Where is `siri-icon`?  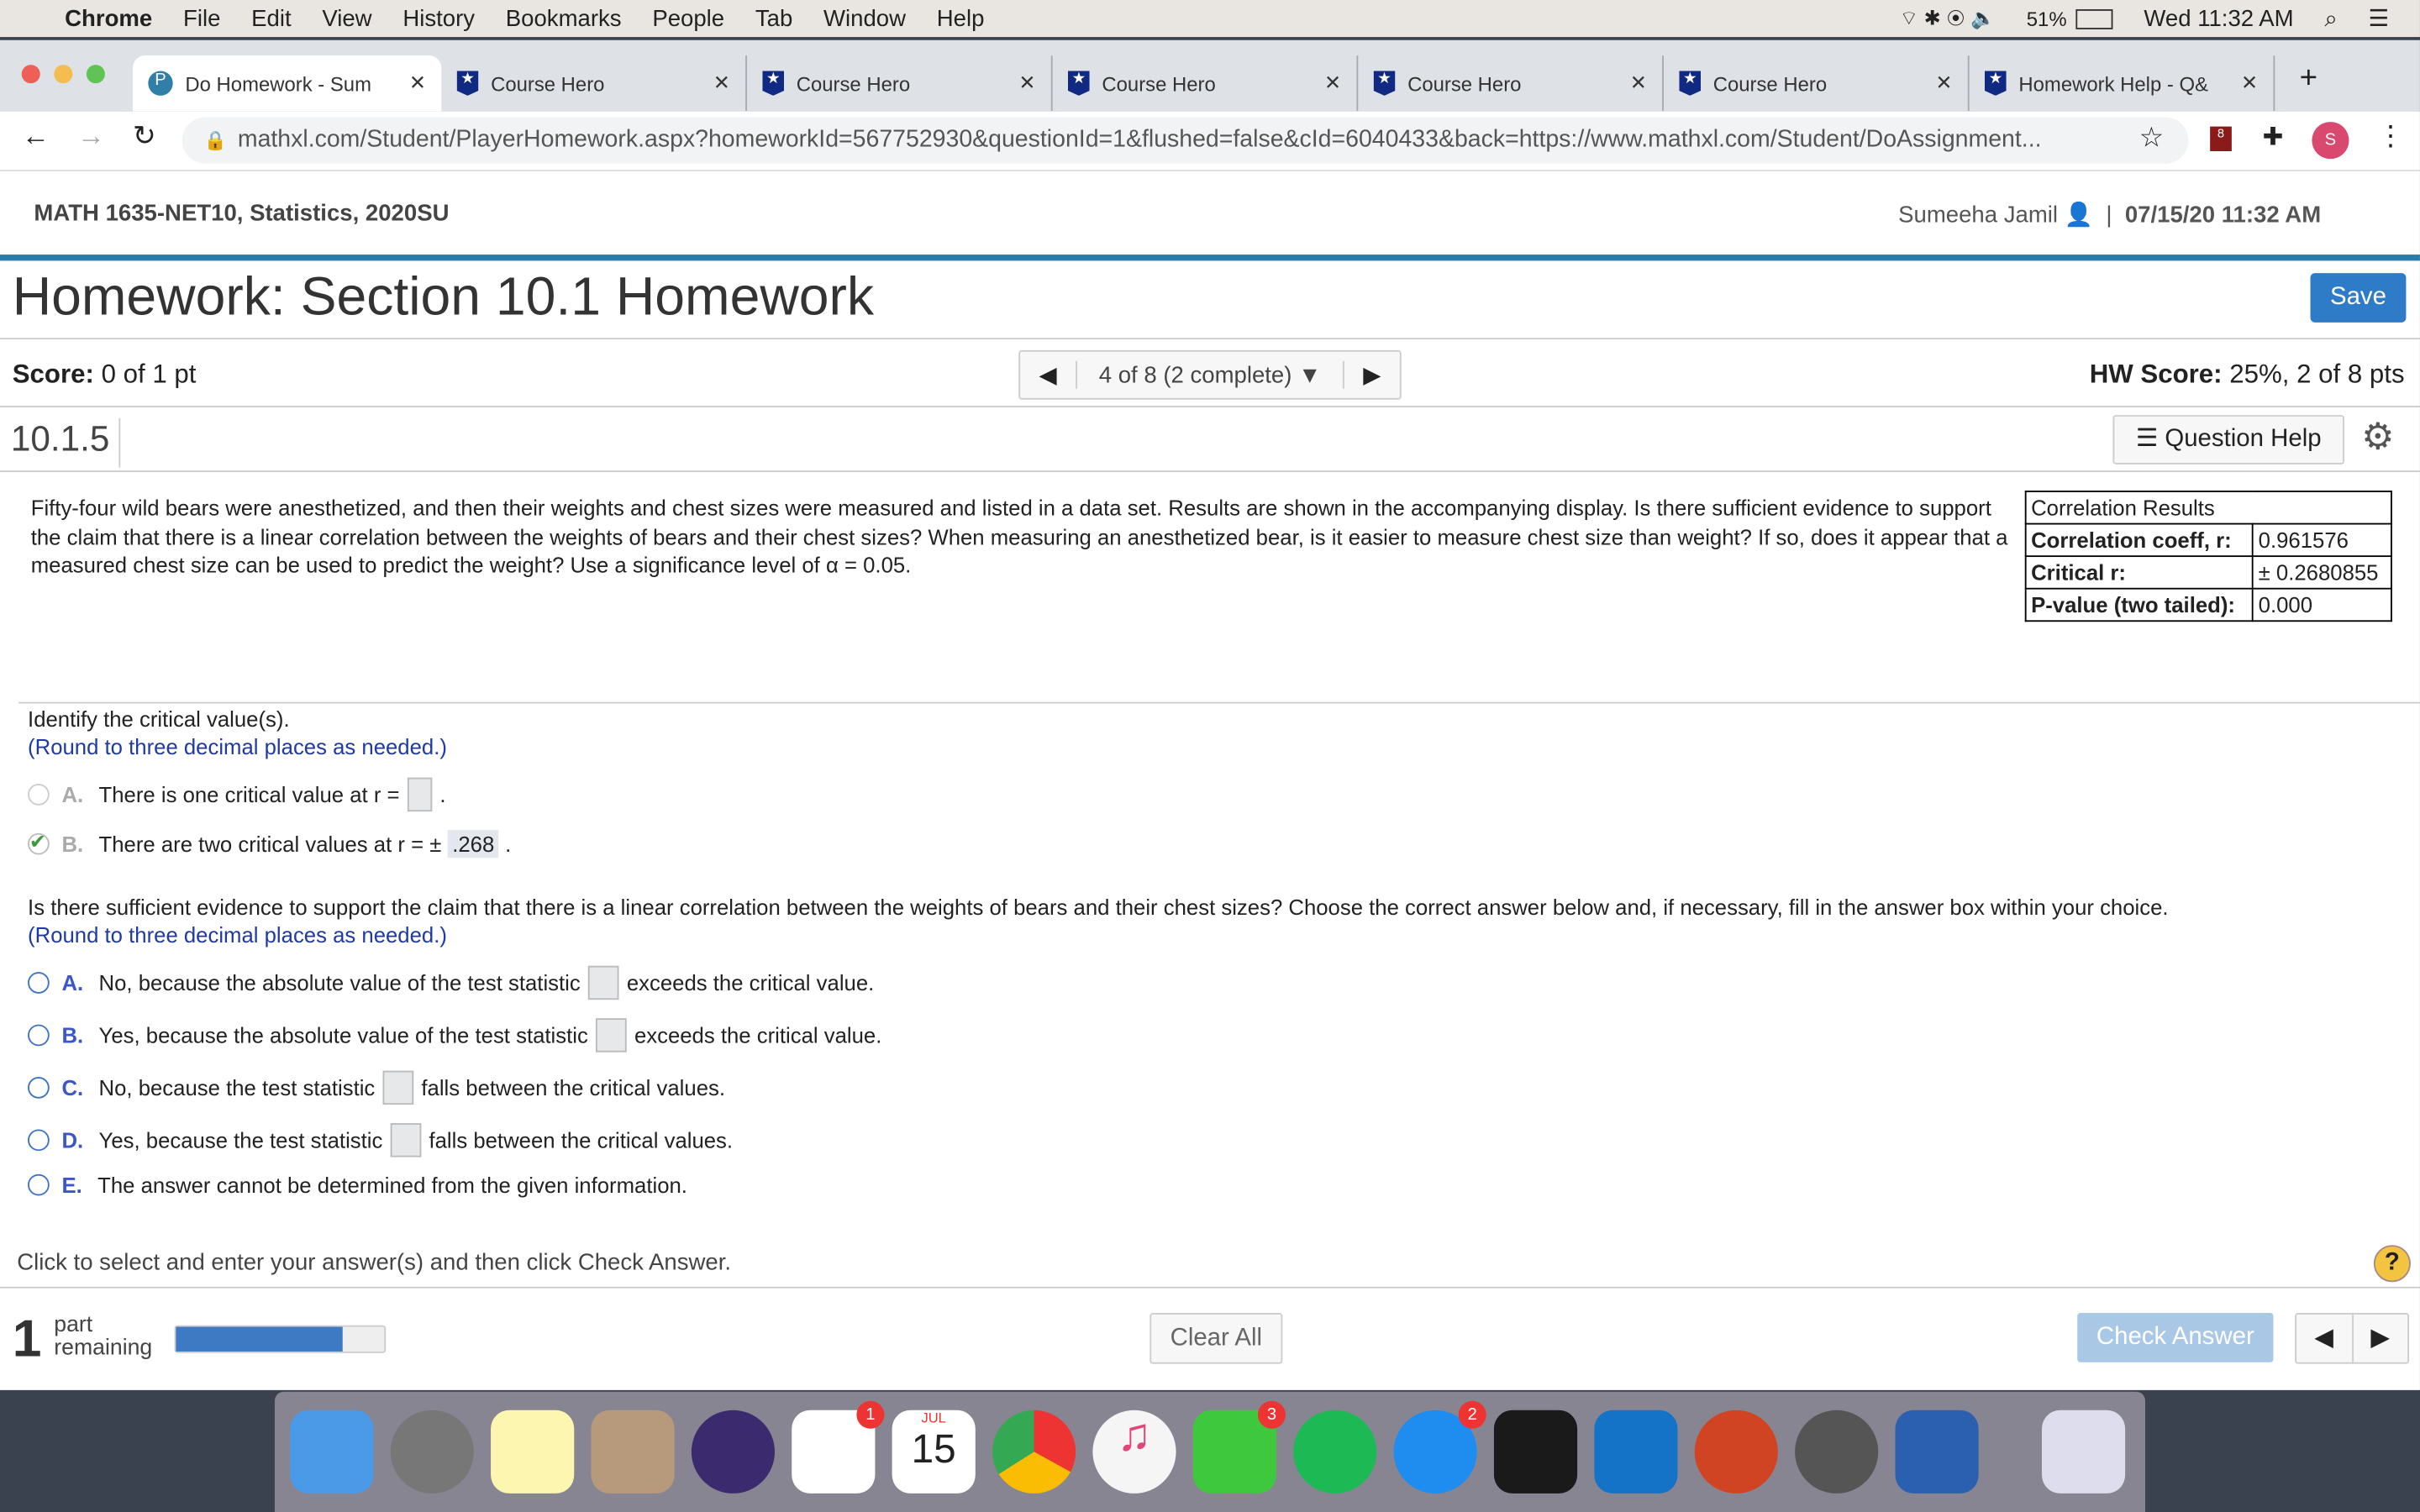 siri-icon is located at coordinates (734, 1452).